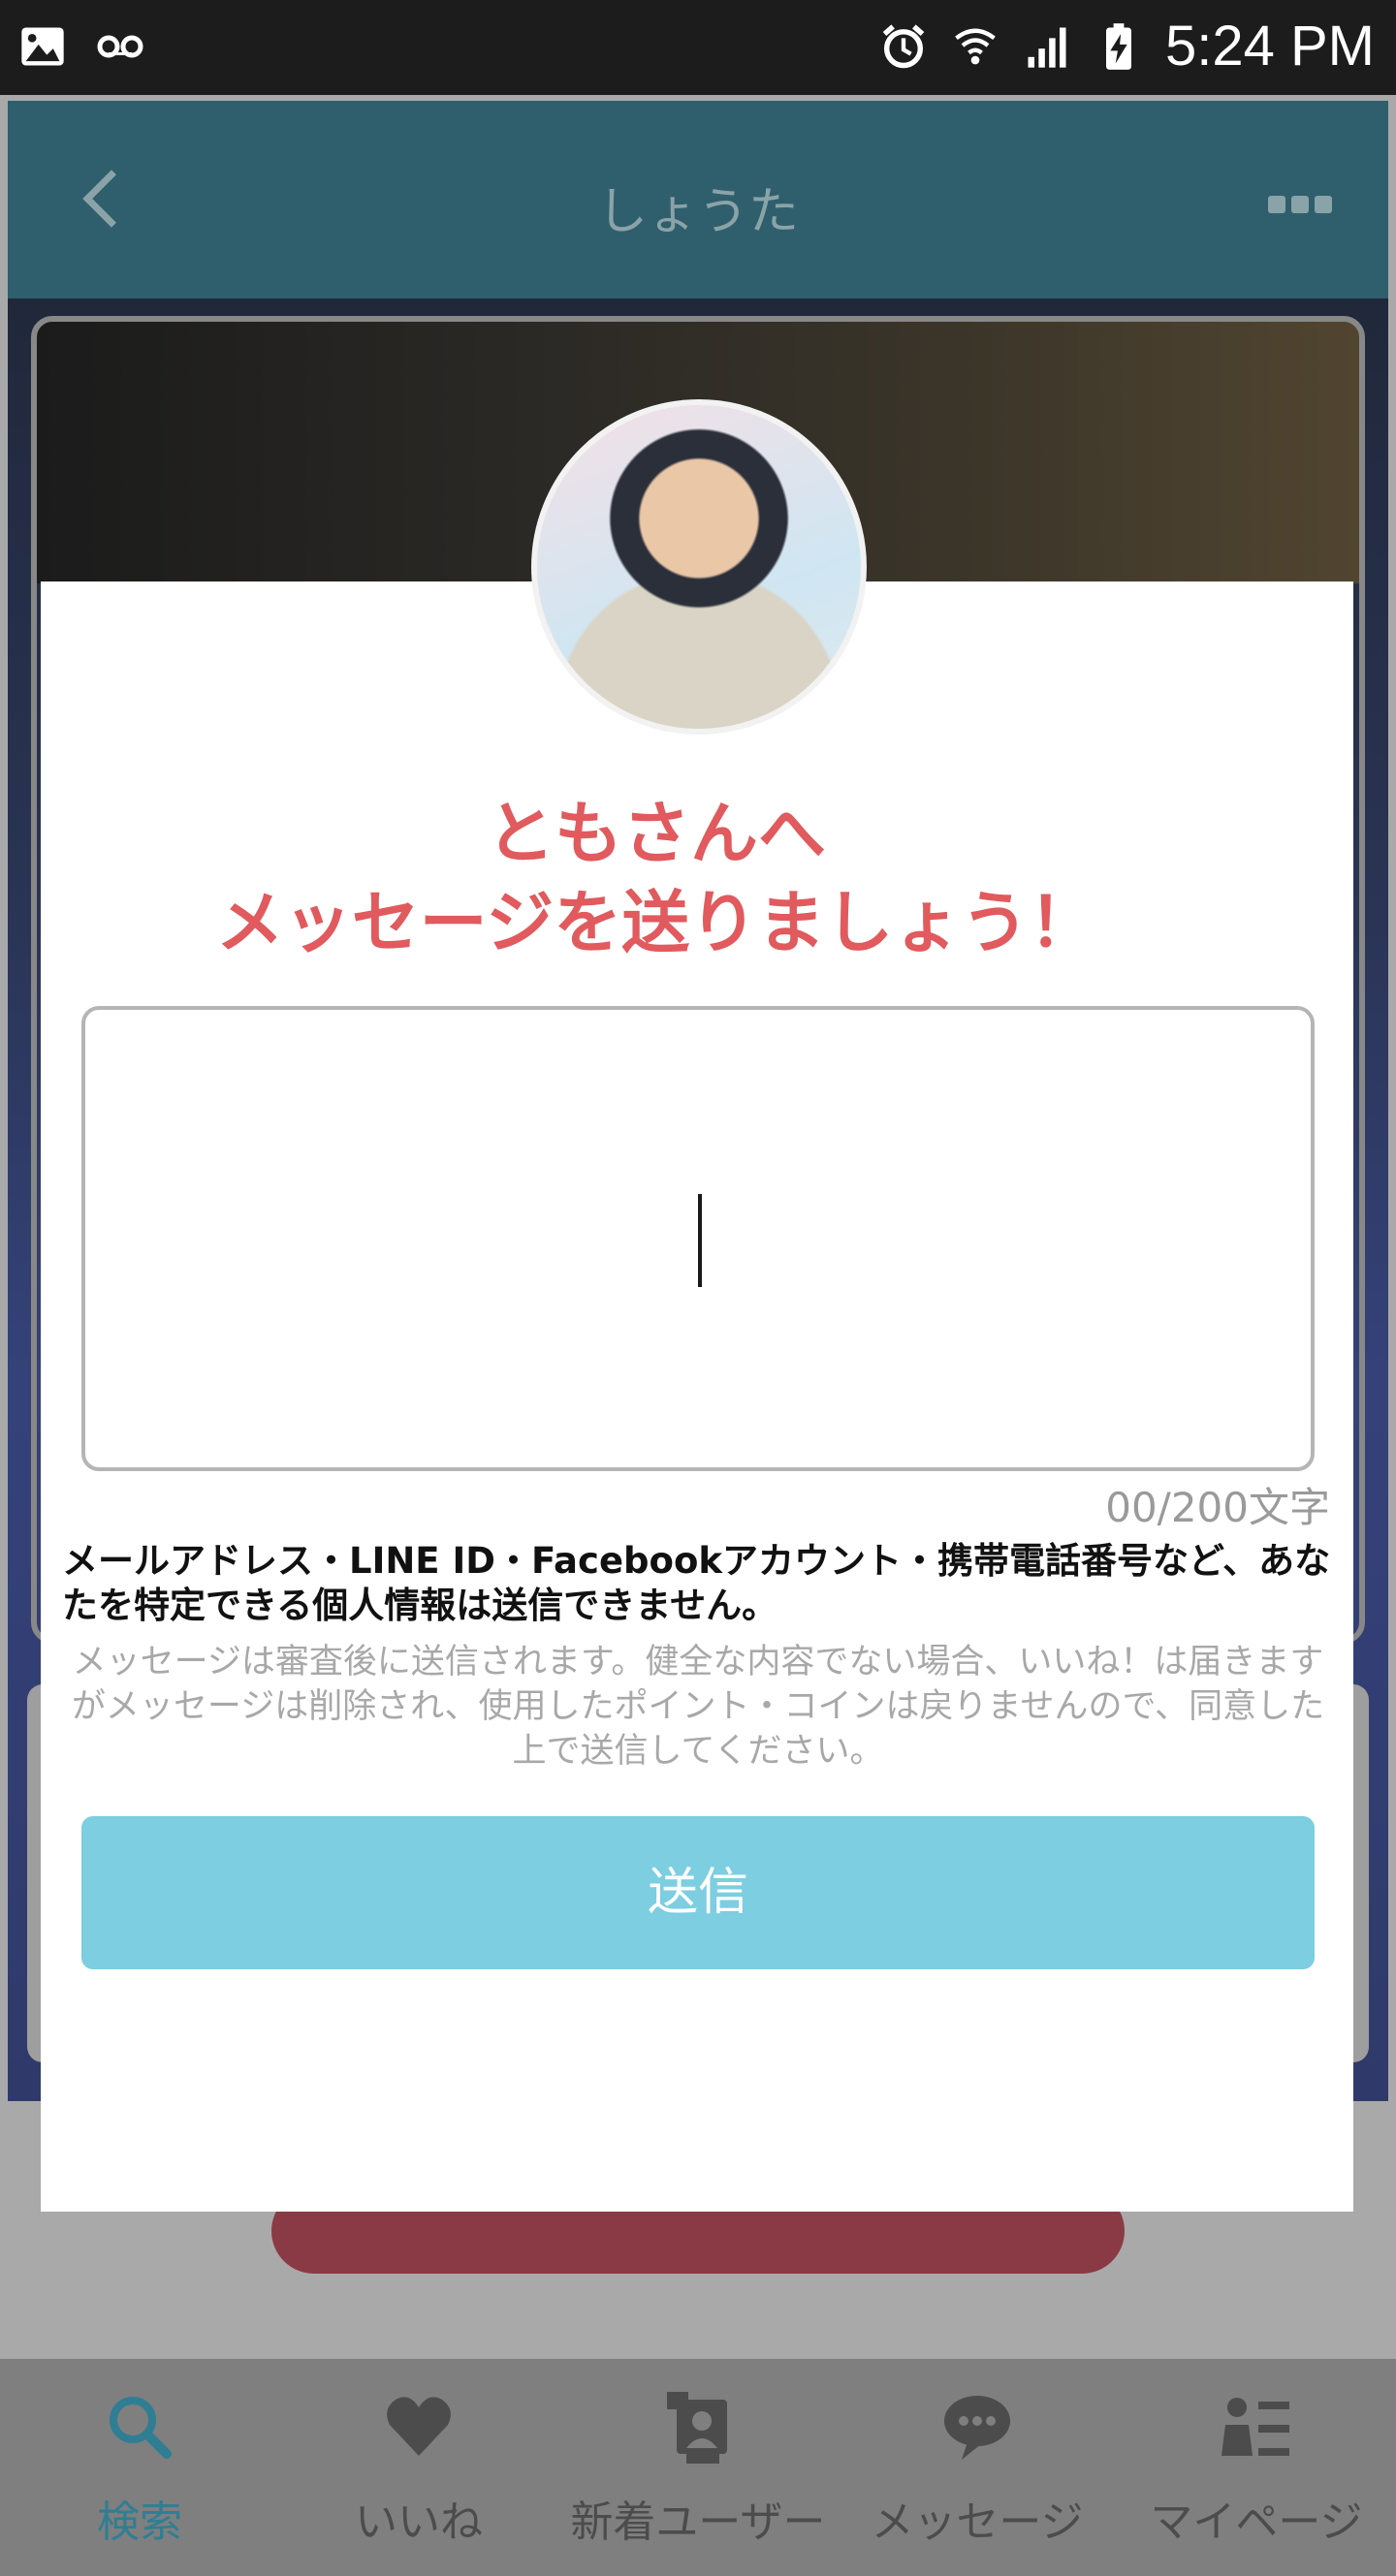 The width and height of the screenshot is (1396, 2576). Describe the element at coordinates (903, 45) in the screenshot. I see `alarm-icon` at that location.